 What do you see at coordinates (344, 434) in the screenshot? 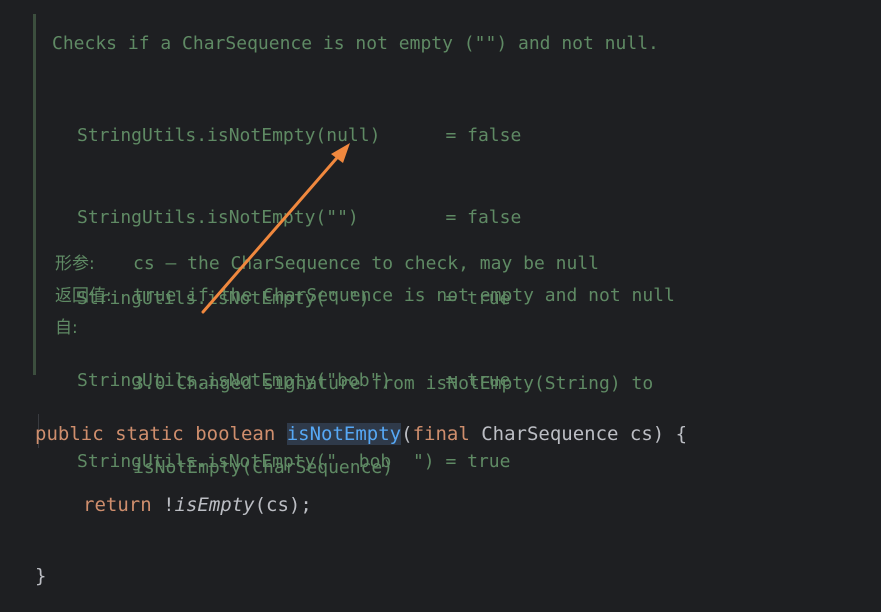
I see `method-name-isnotempty: isNotEmpty` at bounding box center [344, 434].